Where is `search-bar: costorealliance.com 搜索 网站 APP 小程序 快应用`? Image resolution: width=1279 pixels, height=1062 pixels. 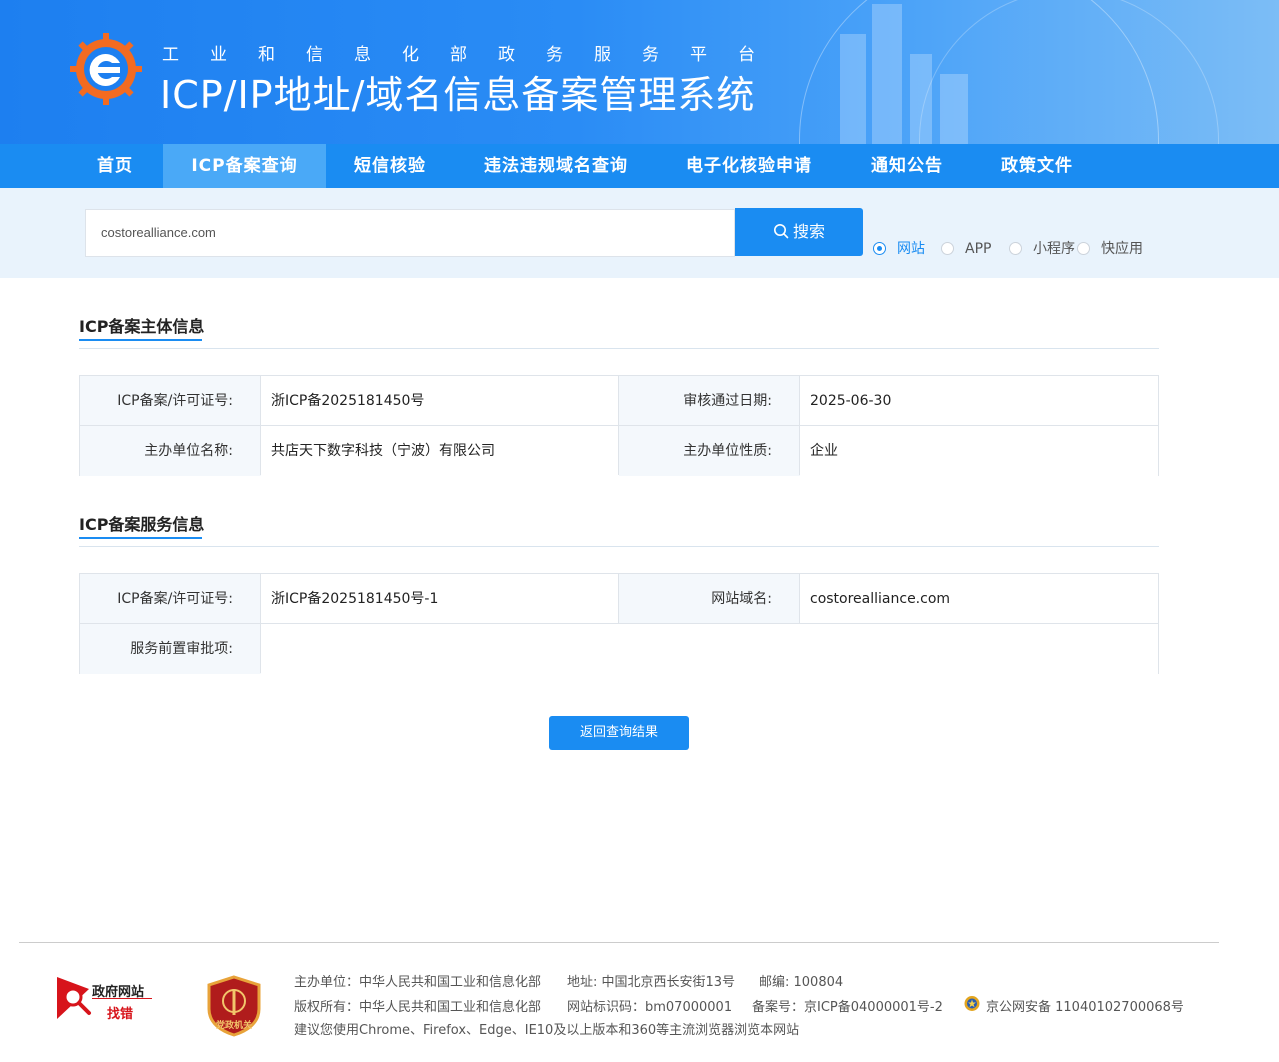 search-bar: costorealliance.com 搜索 网站 APP 小程序 快应用 is located at coordinates (639, 233).